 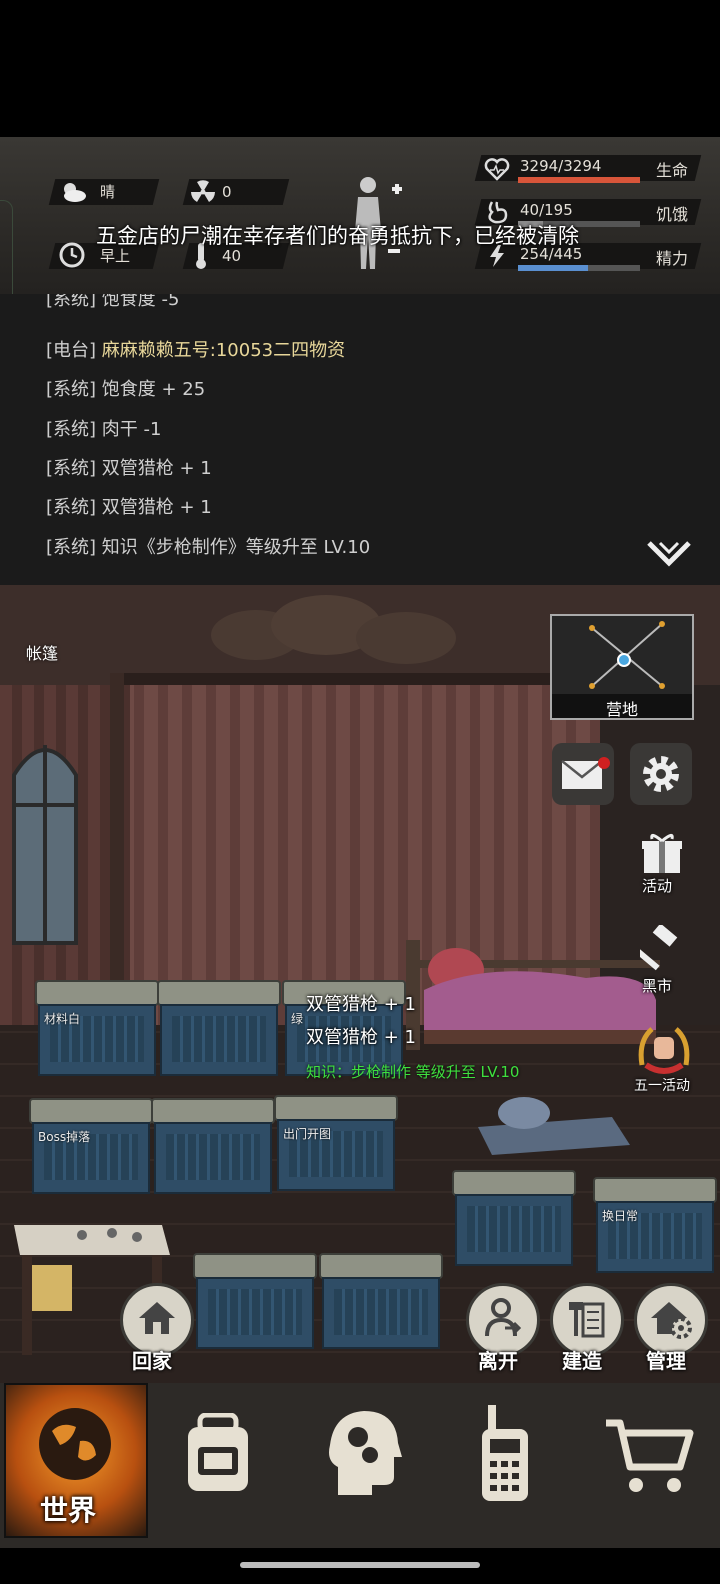 What do you see at coordinates (657, 986) in the screenshot?
I see `black-market-label: 黑市` at bounding box center [657, 986].